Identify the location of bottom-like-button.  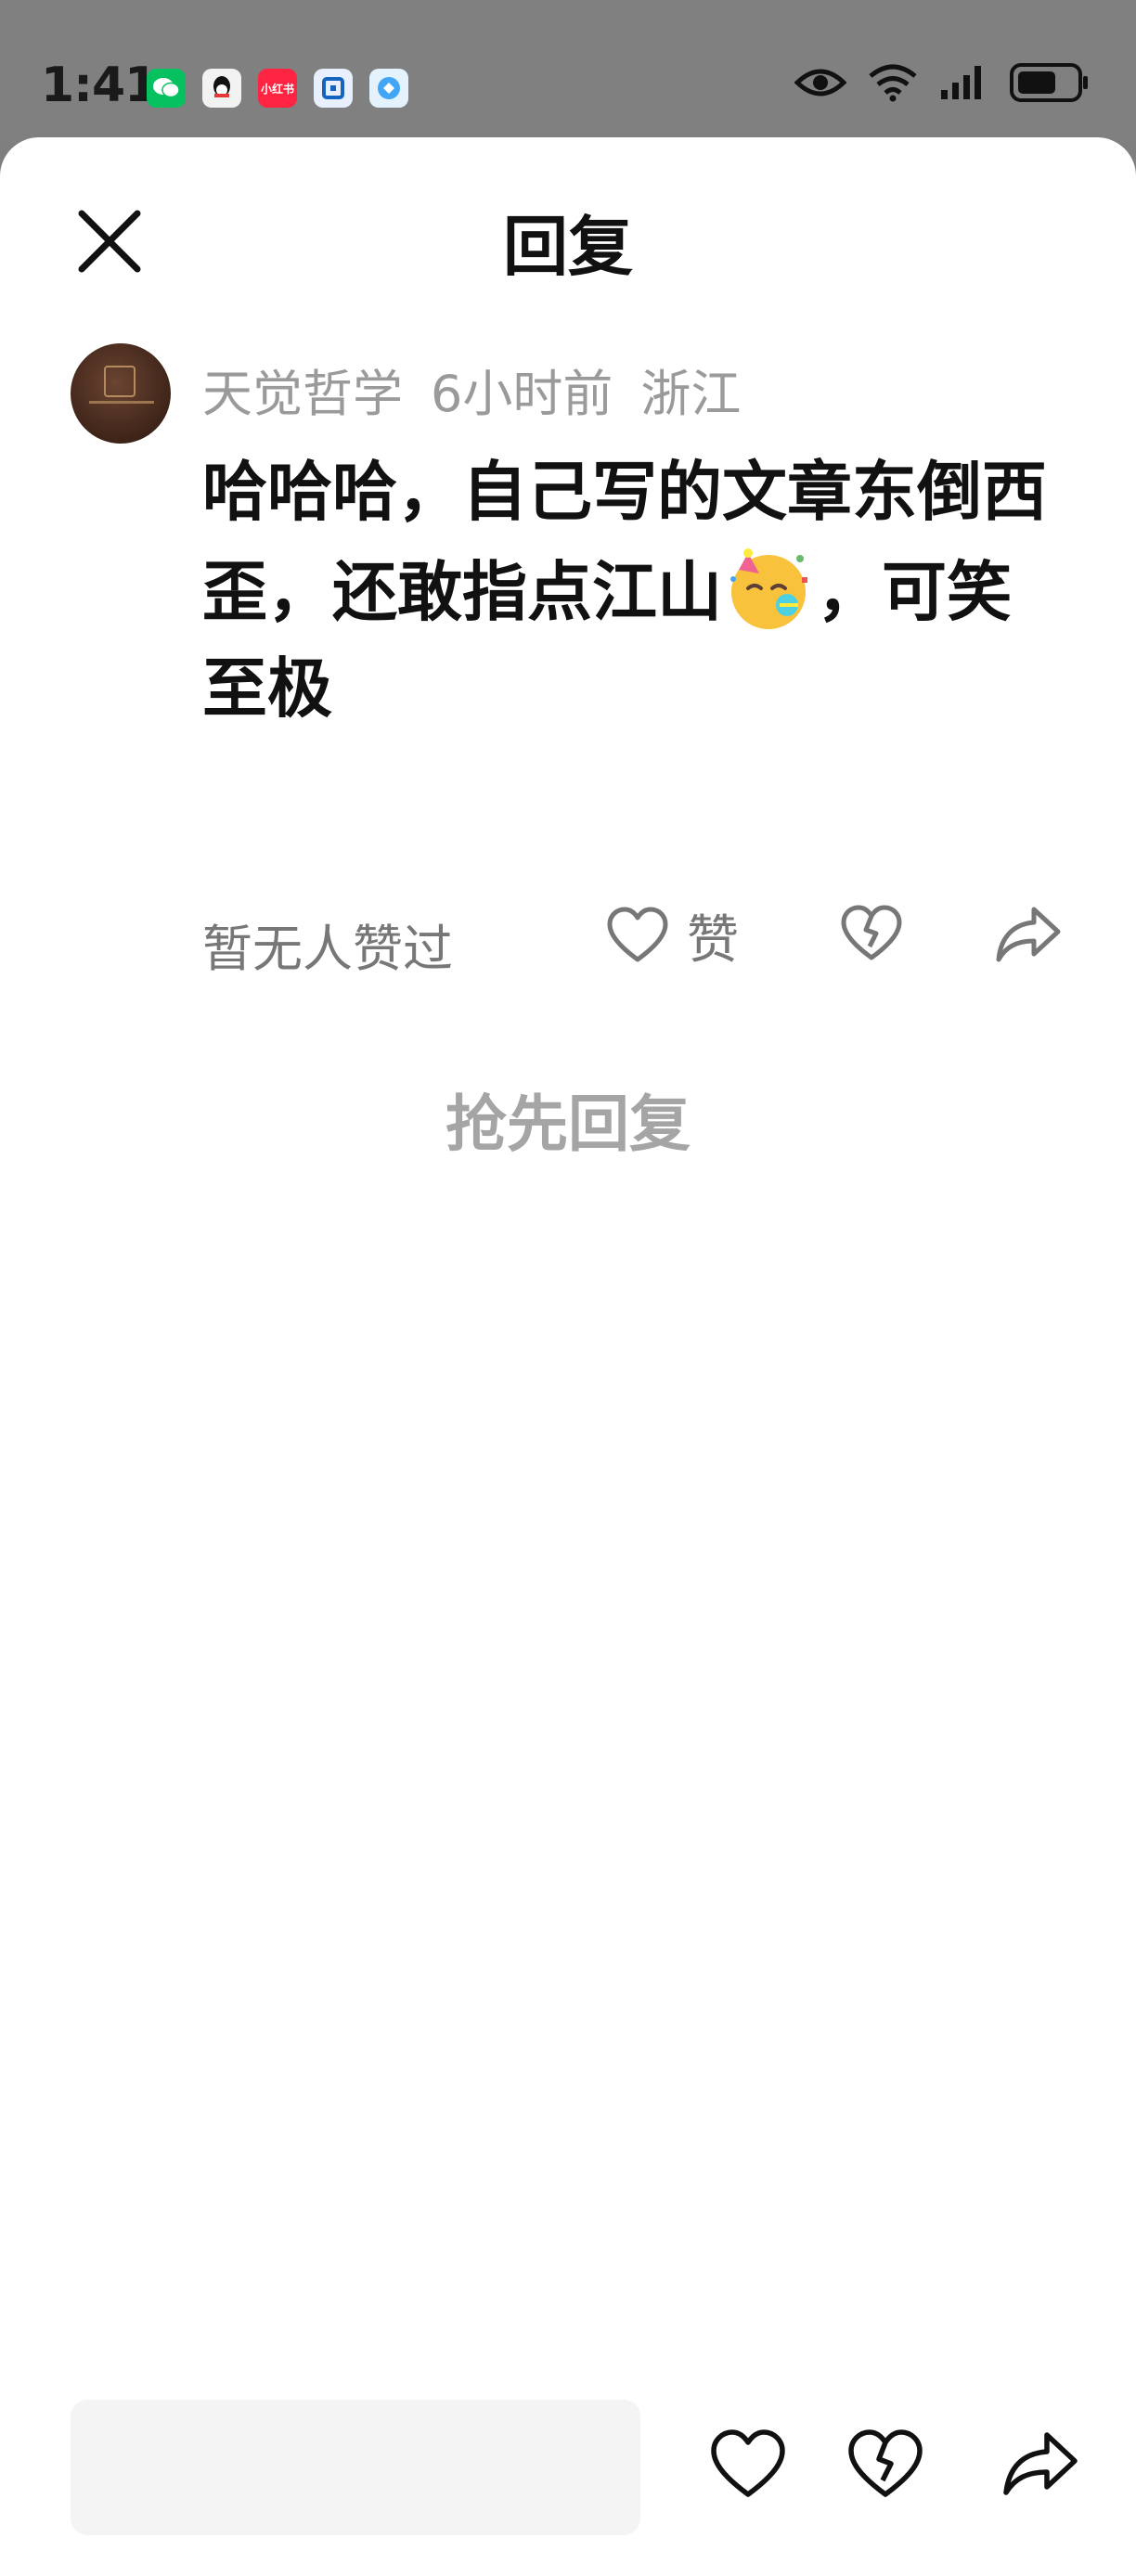
(748, 2466).